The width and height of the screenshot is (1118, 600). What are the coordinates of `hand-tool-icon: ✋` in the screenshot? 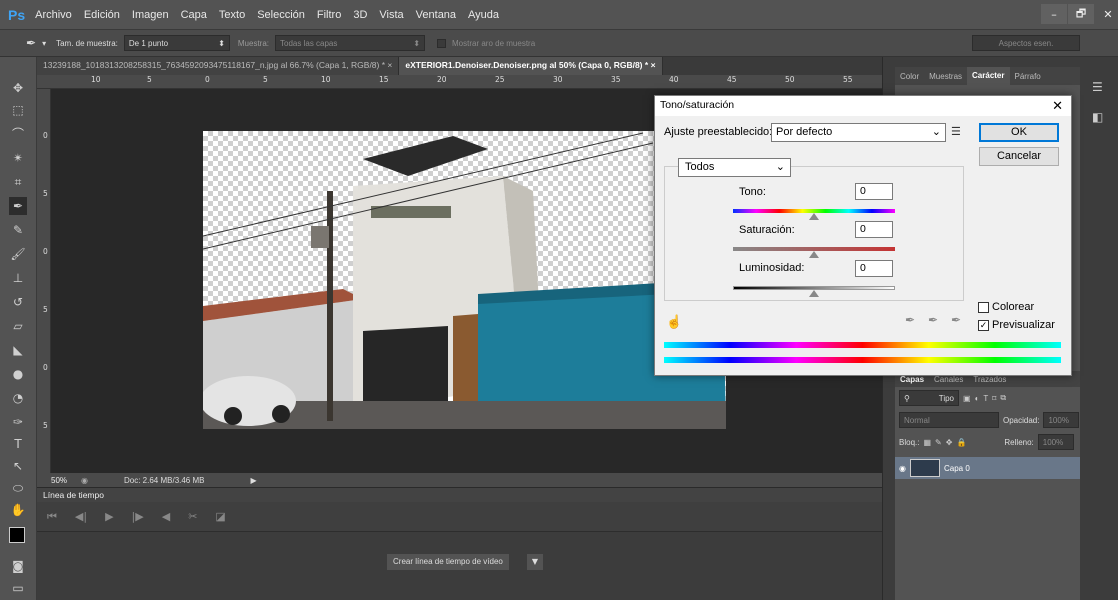 It's located at (18, 510).